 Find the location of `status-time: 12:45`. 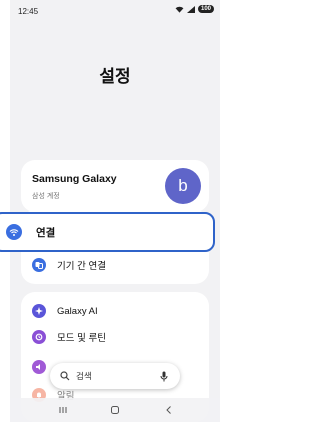

status-time: 12:45 is located at coordinates (28, 11).